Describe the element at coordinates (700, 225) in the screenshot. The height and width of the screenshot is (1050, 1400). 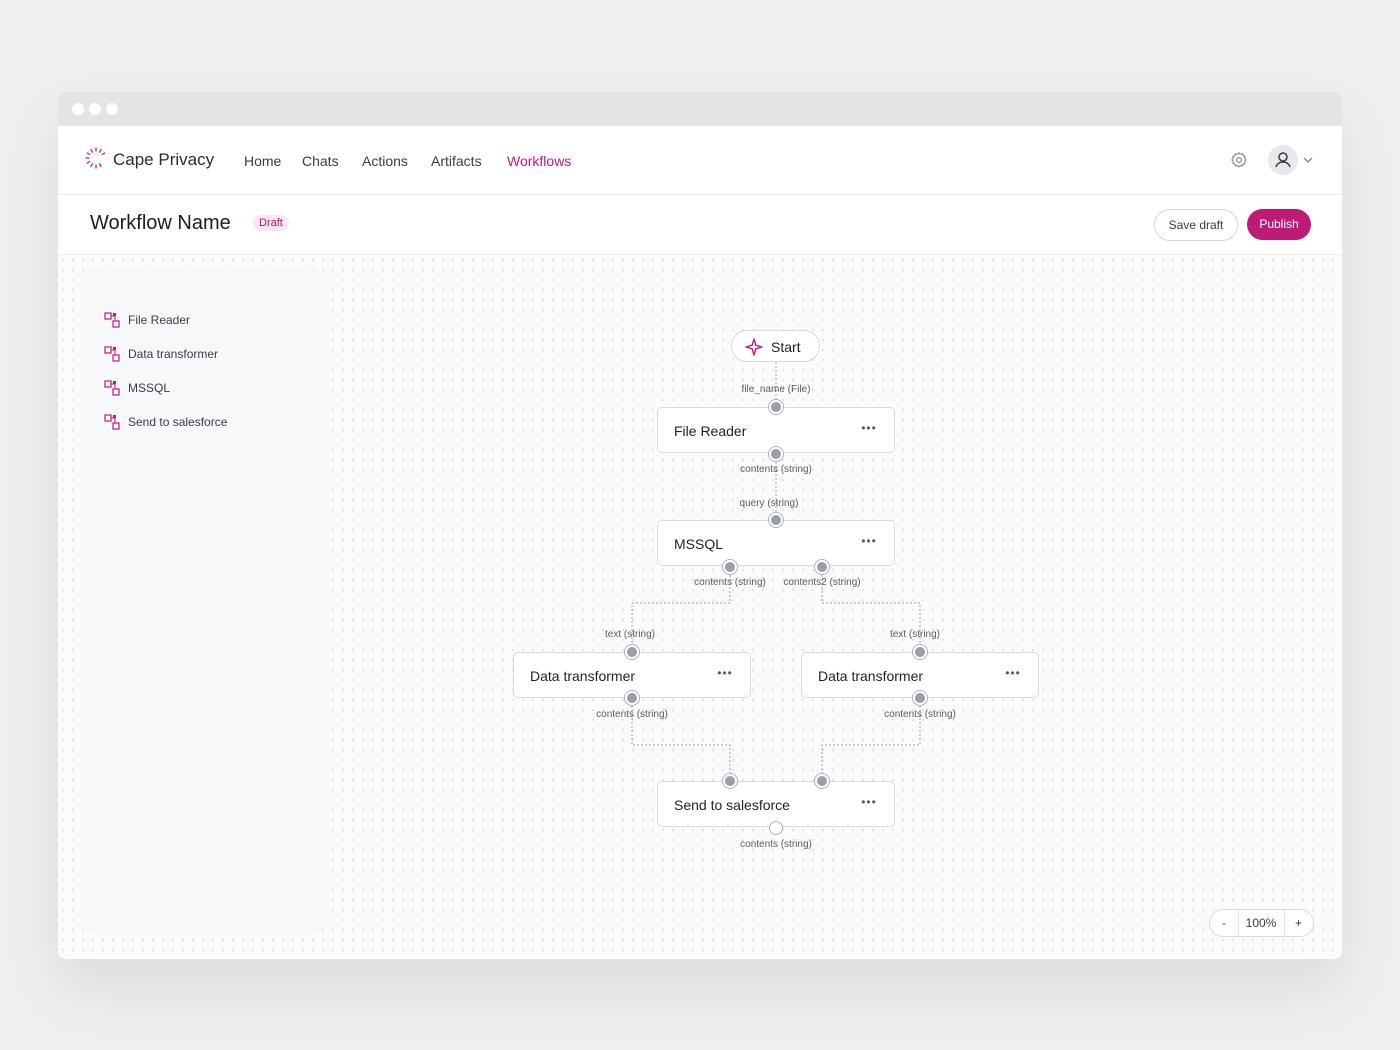
I see `page-header: Workflow Name Draft Save draft Publish` at that location.